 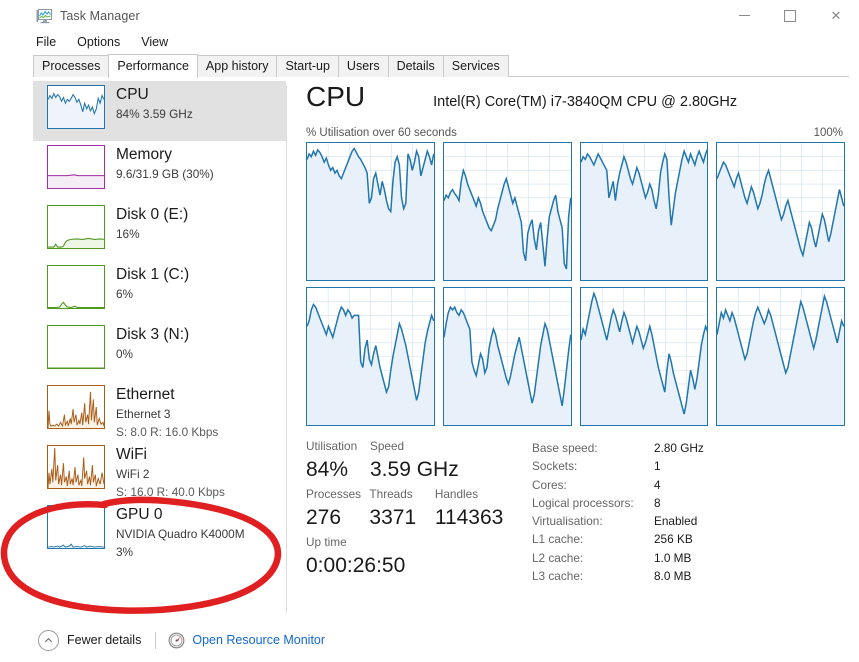 I want to click on sidebar-ethernet-title: Ethernet, so click(x=145, y=394).